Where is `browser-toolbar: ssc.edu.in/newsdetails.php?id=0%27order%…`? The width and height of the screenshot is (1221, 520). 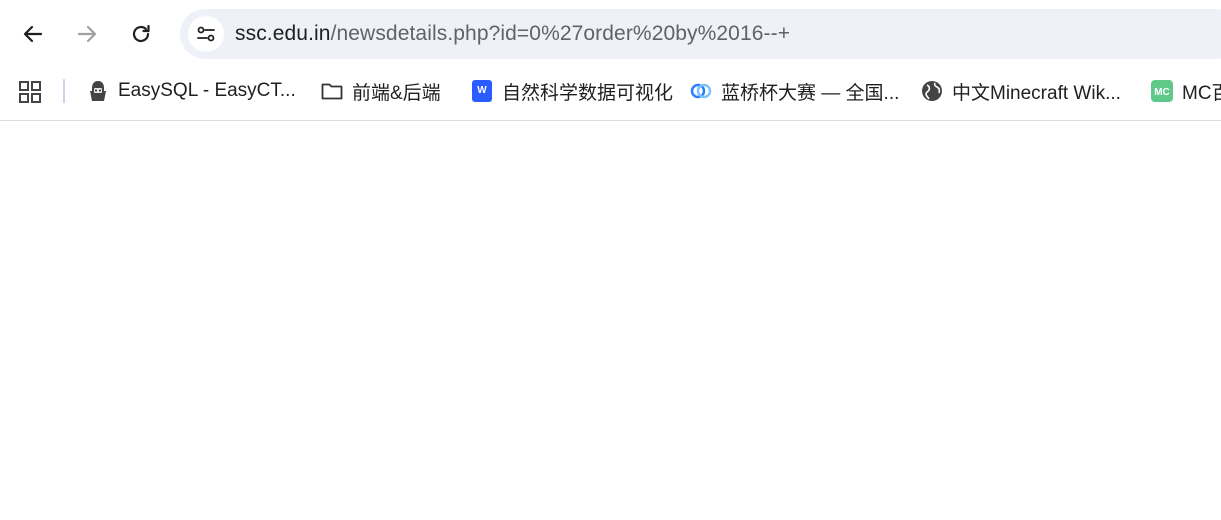 browser-toolbar: ssc.edu.in/newsdetails.php?id=0%27order%… is located at coordinates (610, 35).